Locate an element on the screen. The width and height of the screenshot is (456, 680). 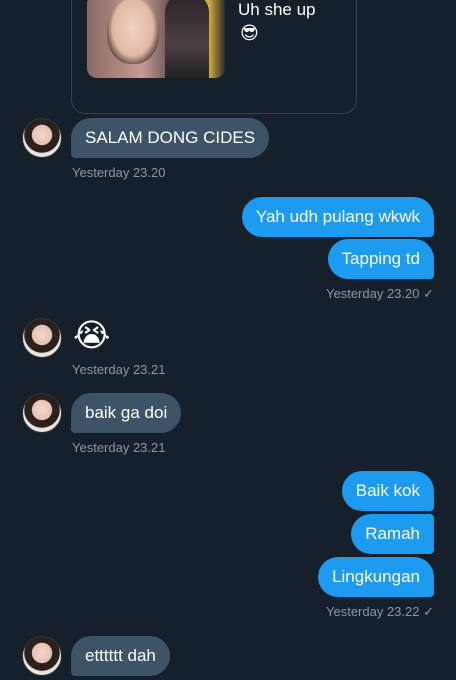
message-bubble-outgoing: Lingkungan is located at coordinates (376, 577).